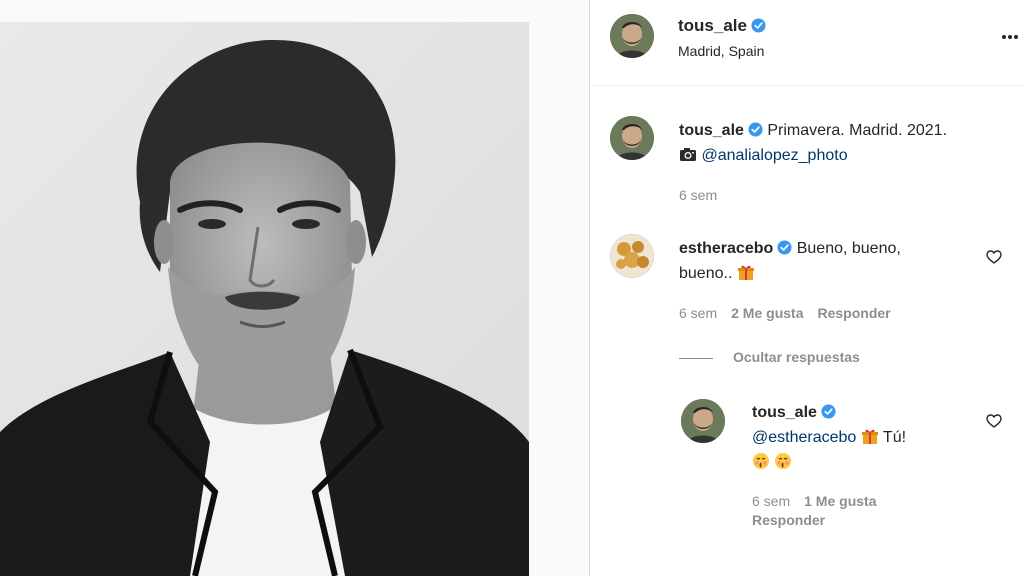 The height and width of the screenshot is (576, 1024). I want to click on caption-meta: 6 sem, so click(705, 195).